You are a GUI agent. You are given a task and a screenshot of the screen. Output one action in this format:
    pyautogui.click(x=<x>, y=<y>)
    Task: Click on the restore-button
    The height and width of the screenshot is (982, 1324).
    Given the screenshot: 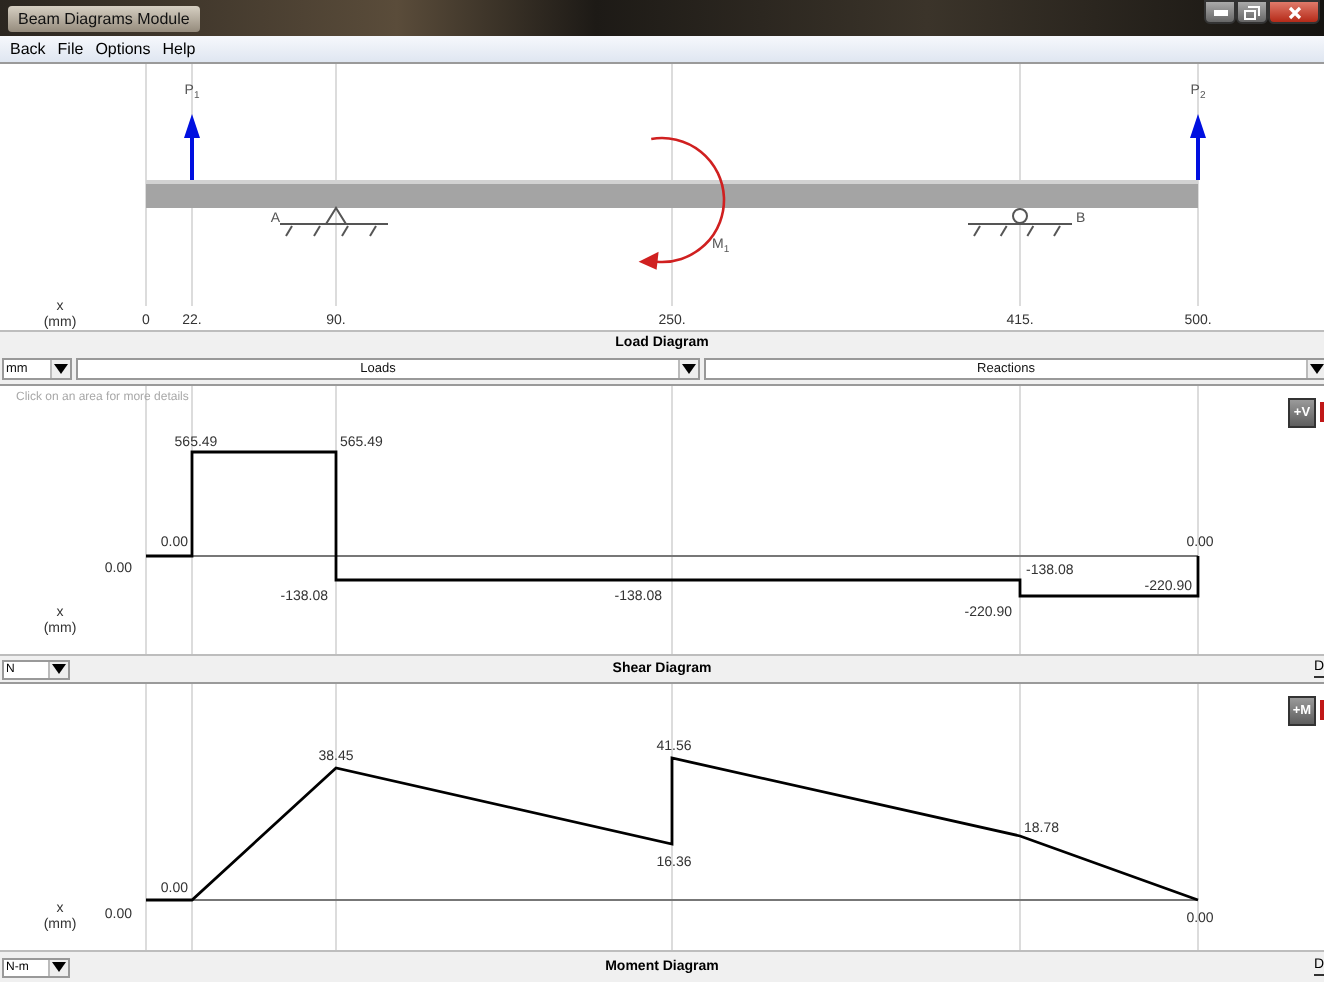 What is the action you would take?
    pyautogui.click(x=1252, y=12)
    